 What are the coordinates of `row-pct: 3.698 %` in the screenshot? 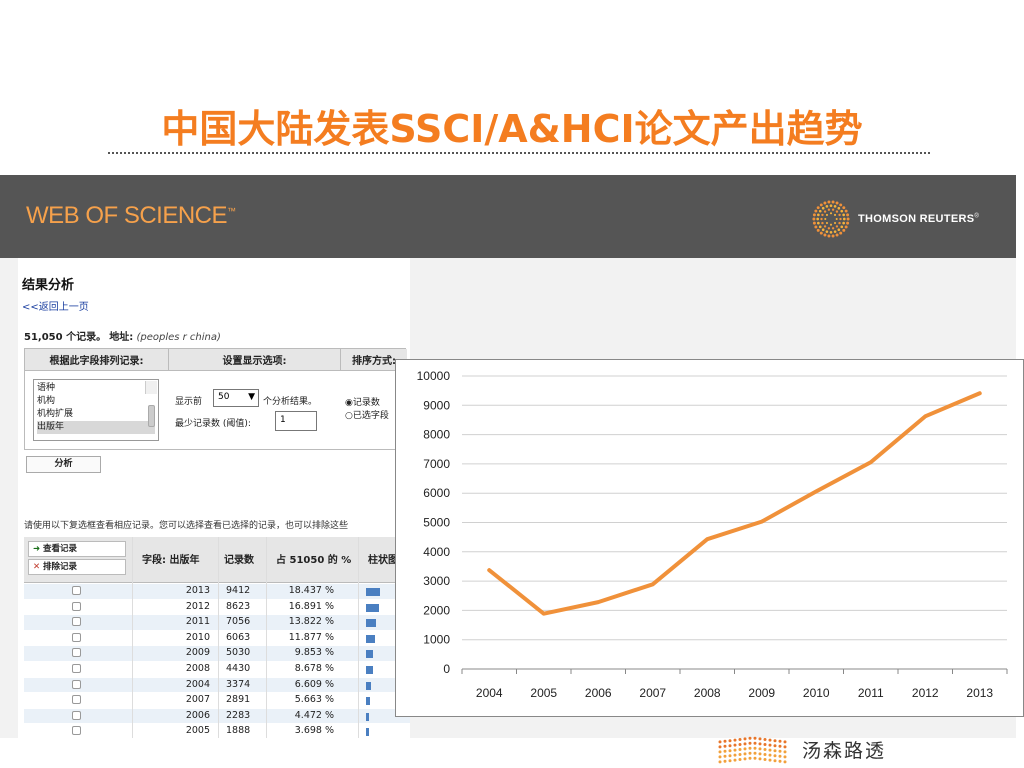 It's located at (314, 731).